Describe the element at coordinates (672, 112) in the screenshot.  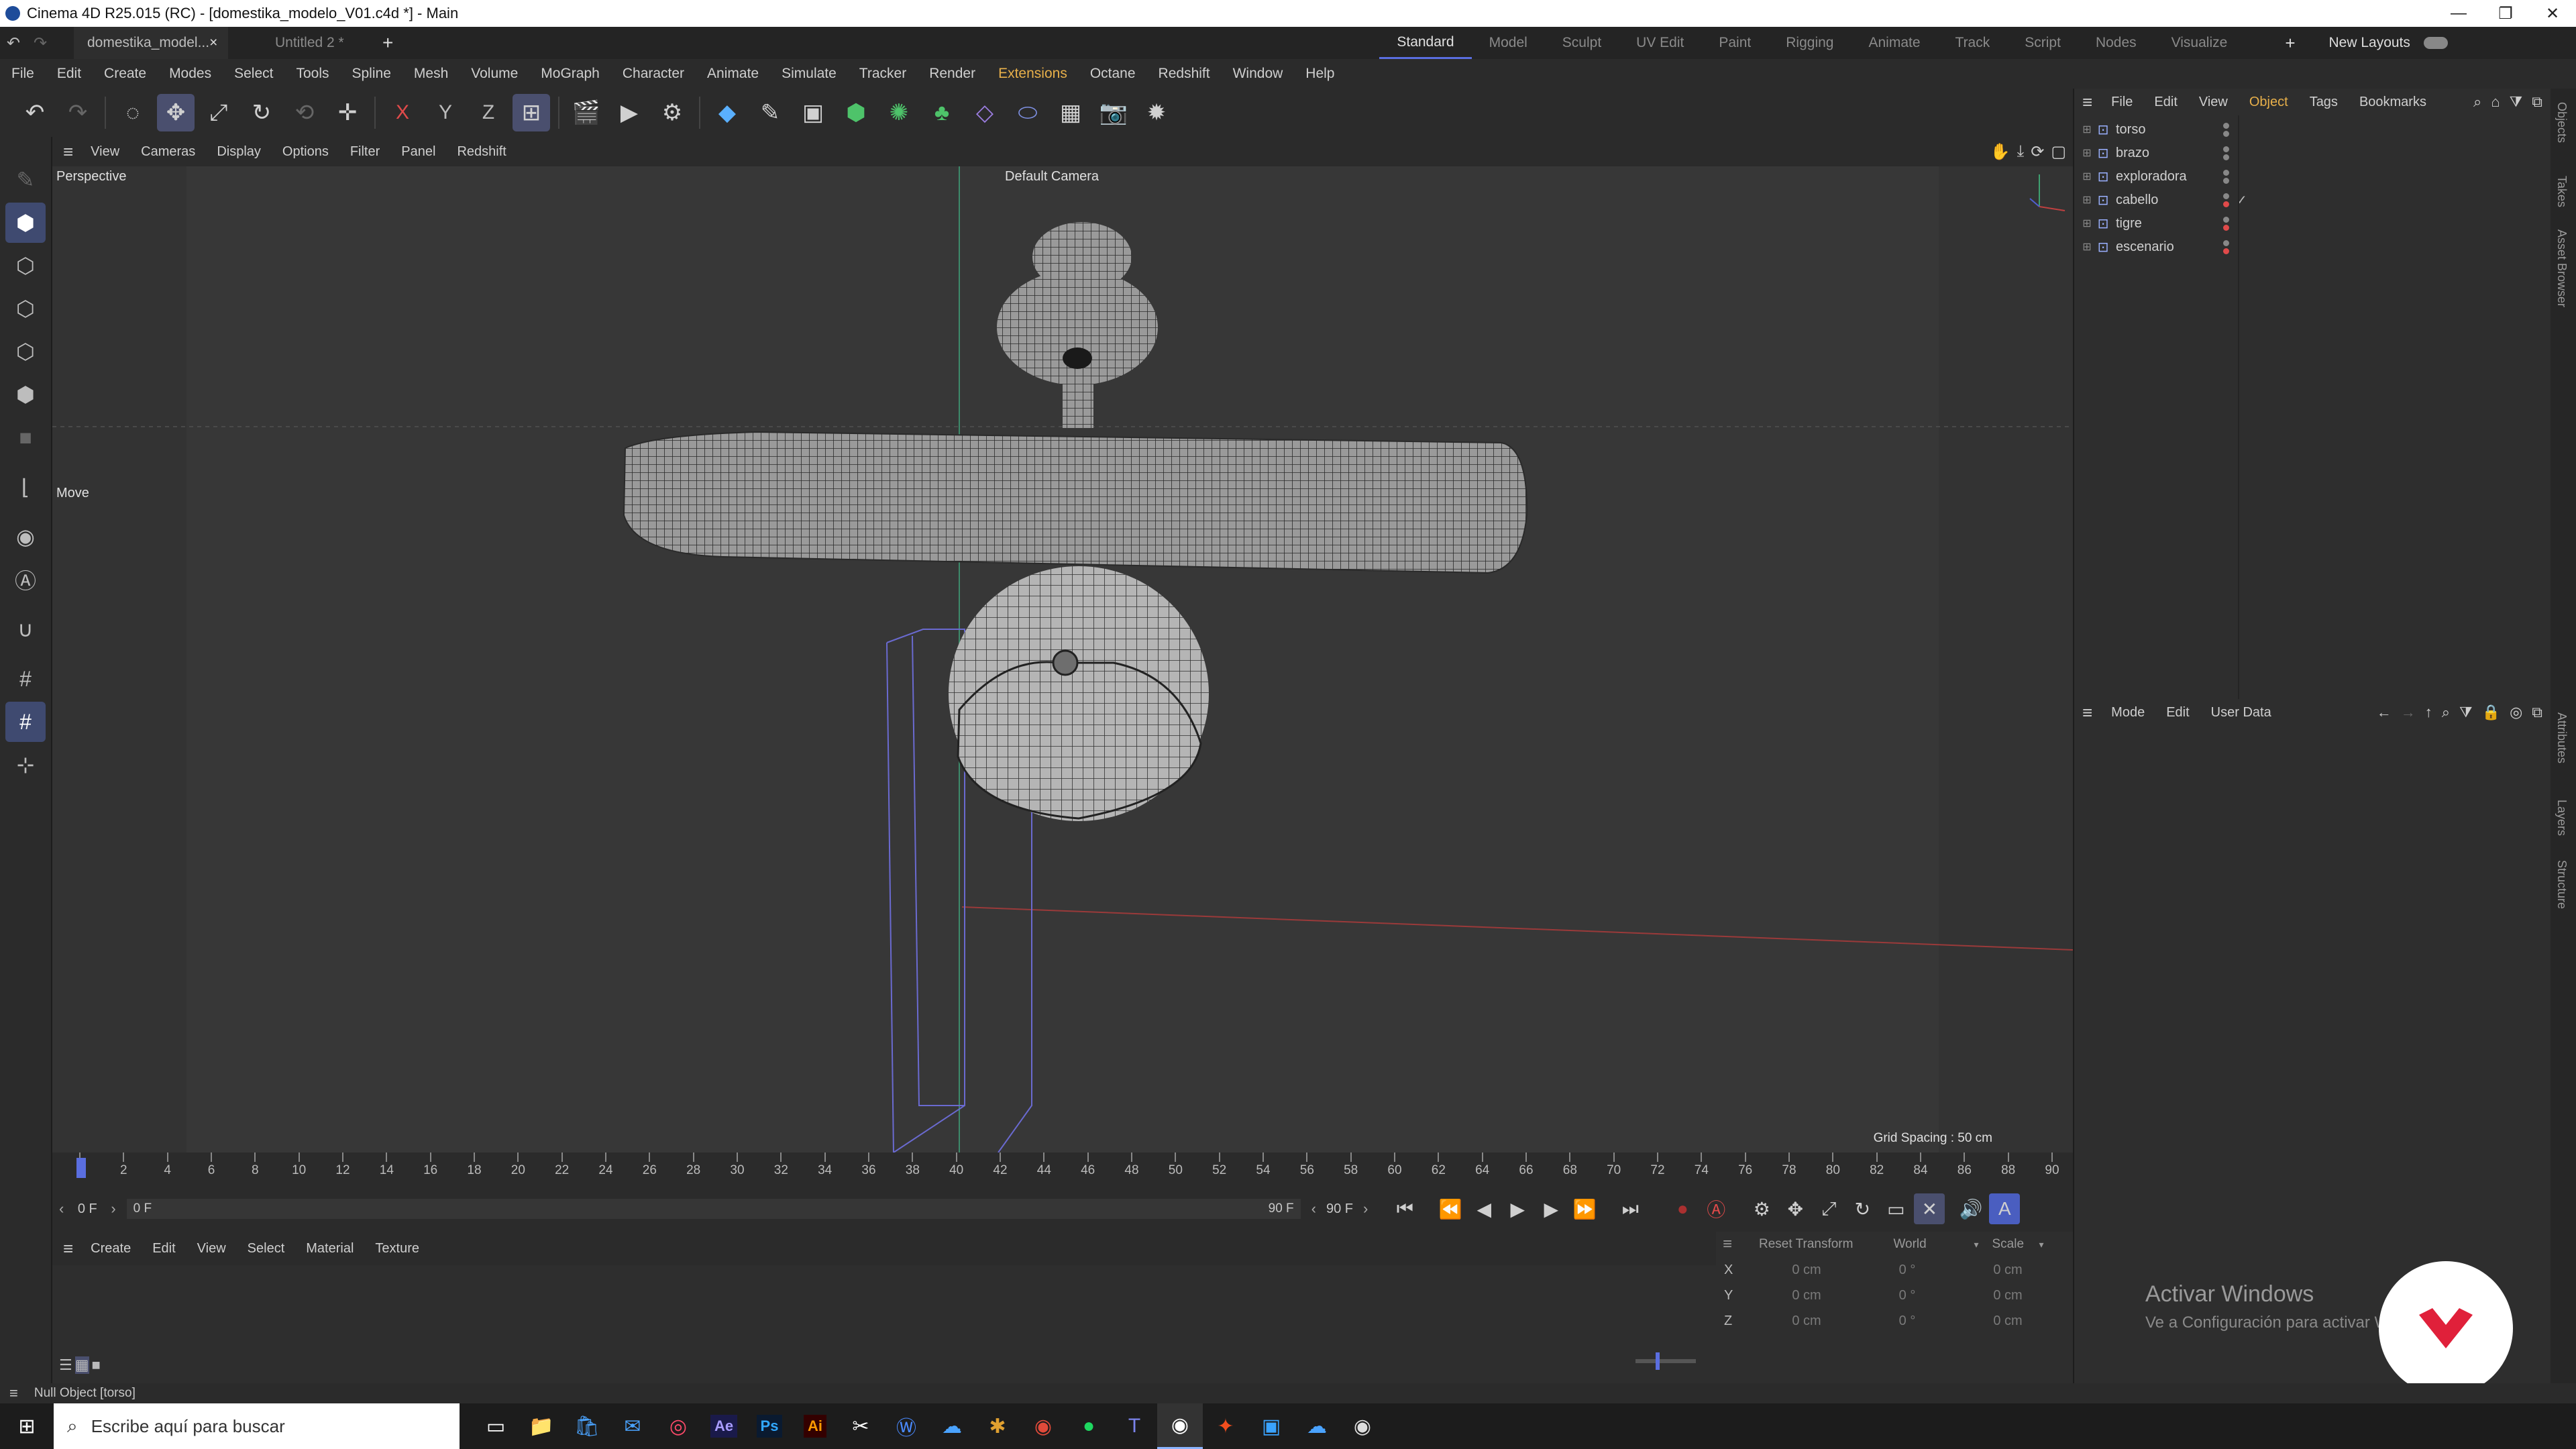
I see `render-settings-icon: ⚙` at that location.